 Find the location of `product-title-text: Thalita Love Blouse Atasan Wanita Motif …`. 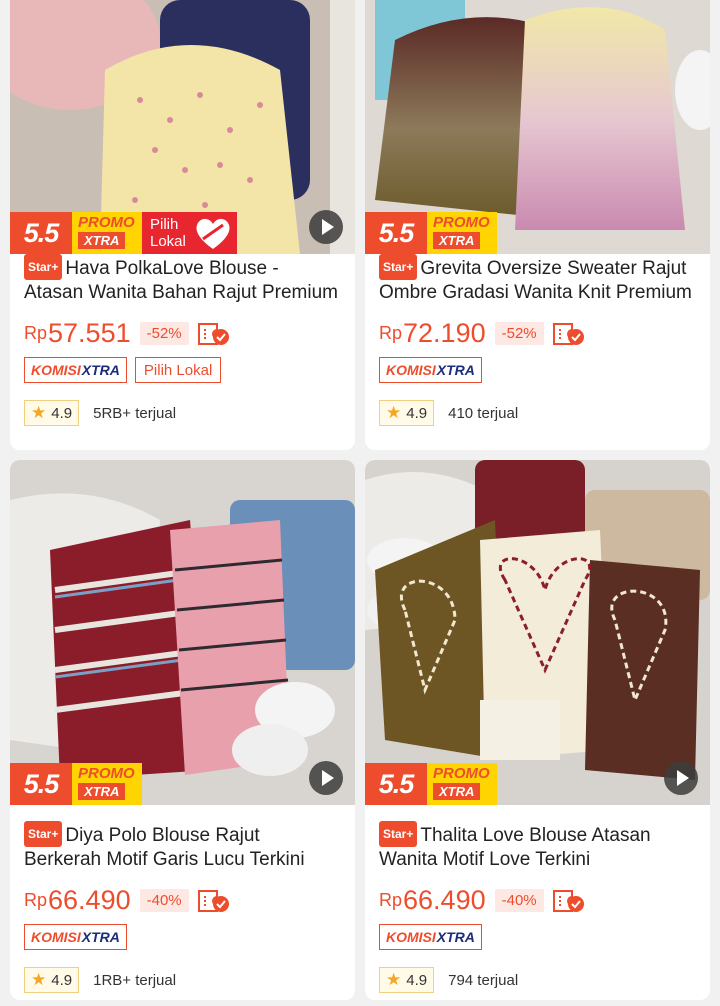

product-title-text: Thalita Love Blouse Atasan Wanita Motif … is located at coordinates (515, 847).